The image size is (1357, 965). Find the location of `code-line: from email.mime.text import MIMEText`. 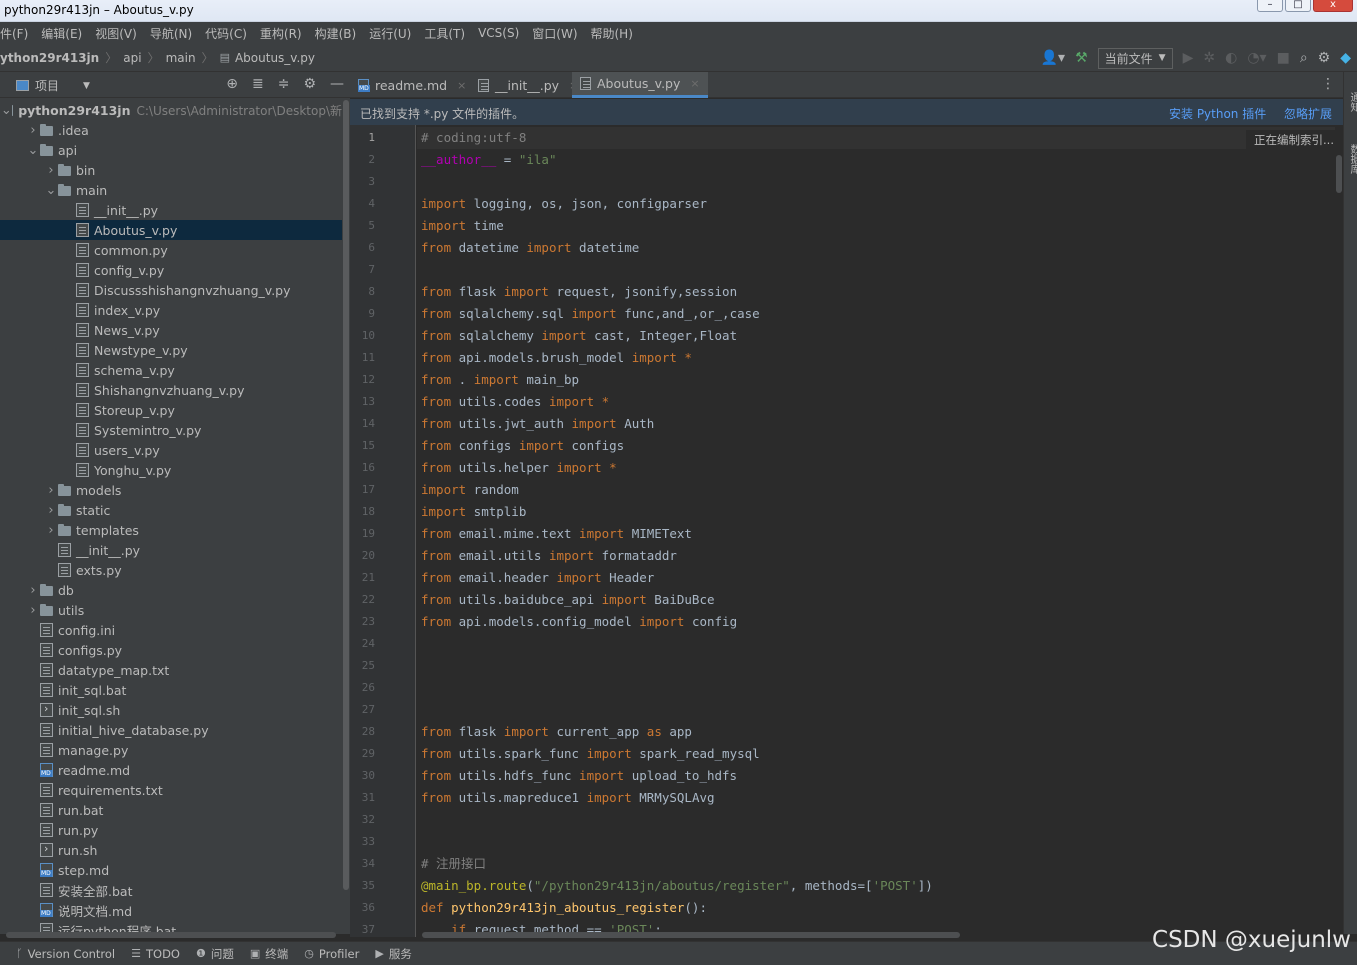

code-line: from email.mime.text import MIMEText is located at coordinates (556, 534).